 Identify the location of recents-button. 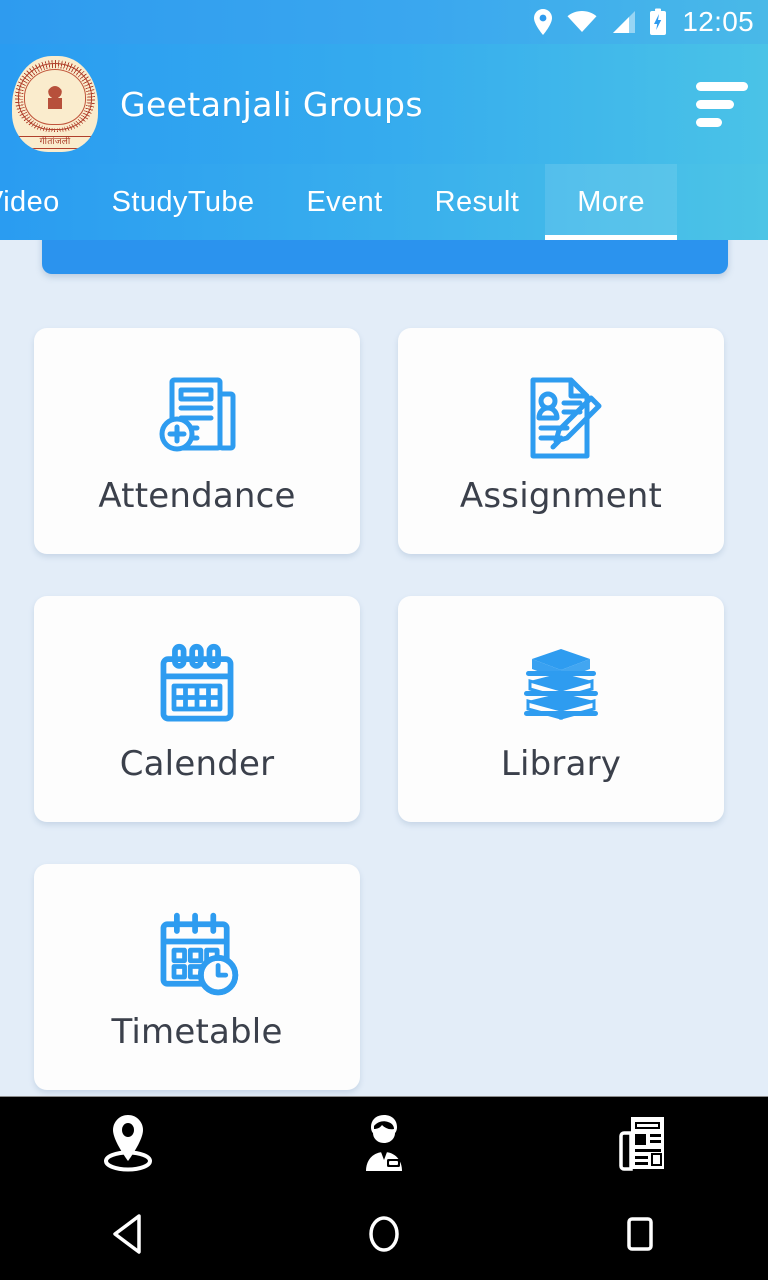
(640, 1236).